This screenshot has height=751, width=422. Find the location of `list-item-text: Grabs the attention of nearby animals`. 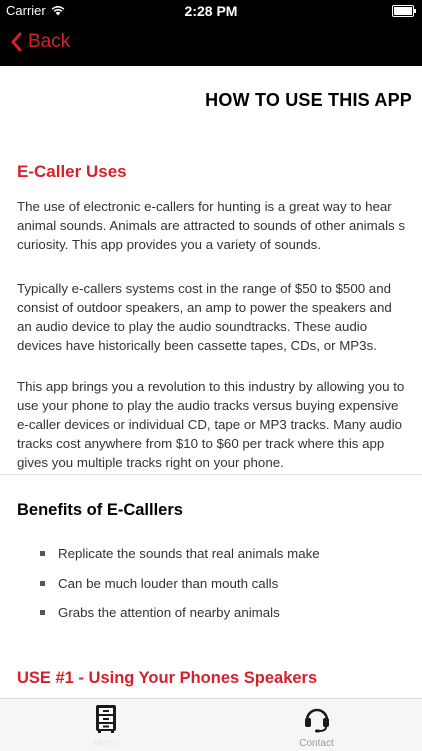

list-item-text: Grabs the attention of nearby animals is located at coordinates (169, 613).